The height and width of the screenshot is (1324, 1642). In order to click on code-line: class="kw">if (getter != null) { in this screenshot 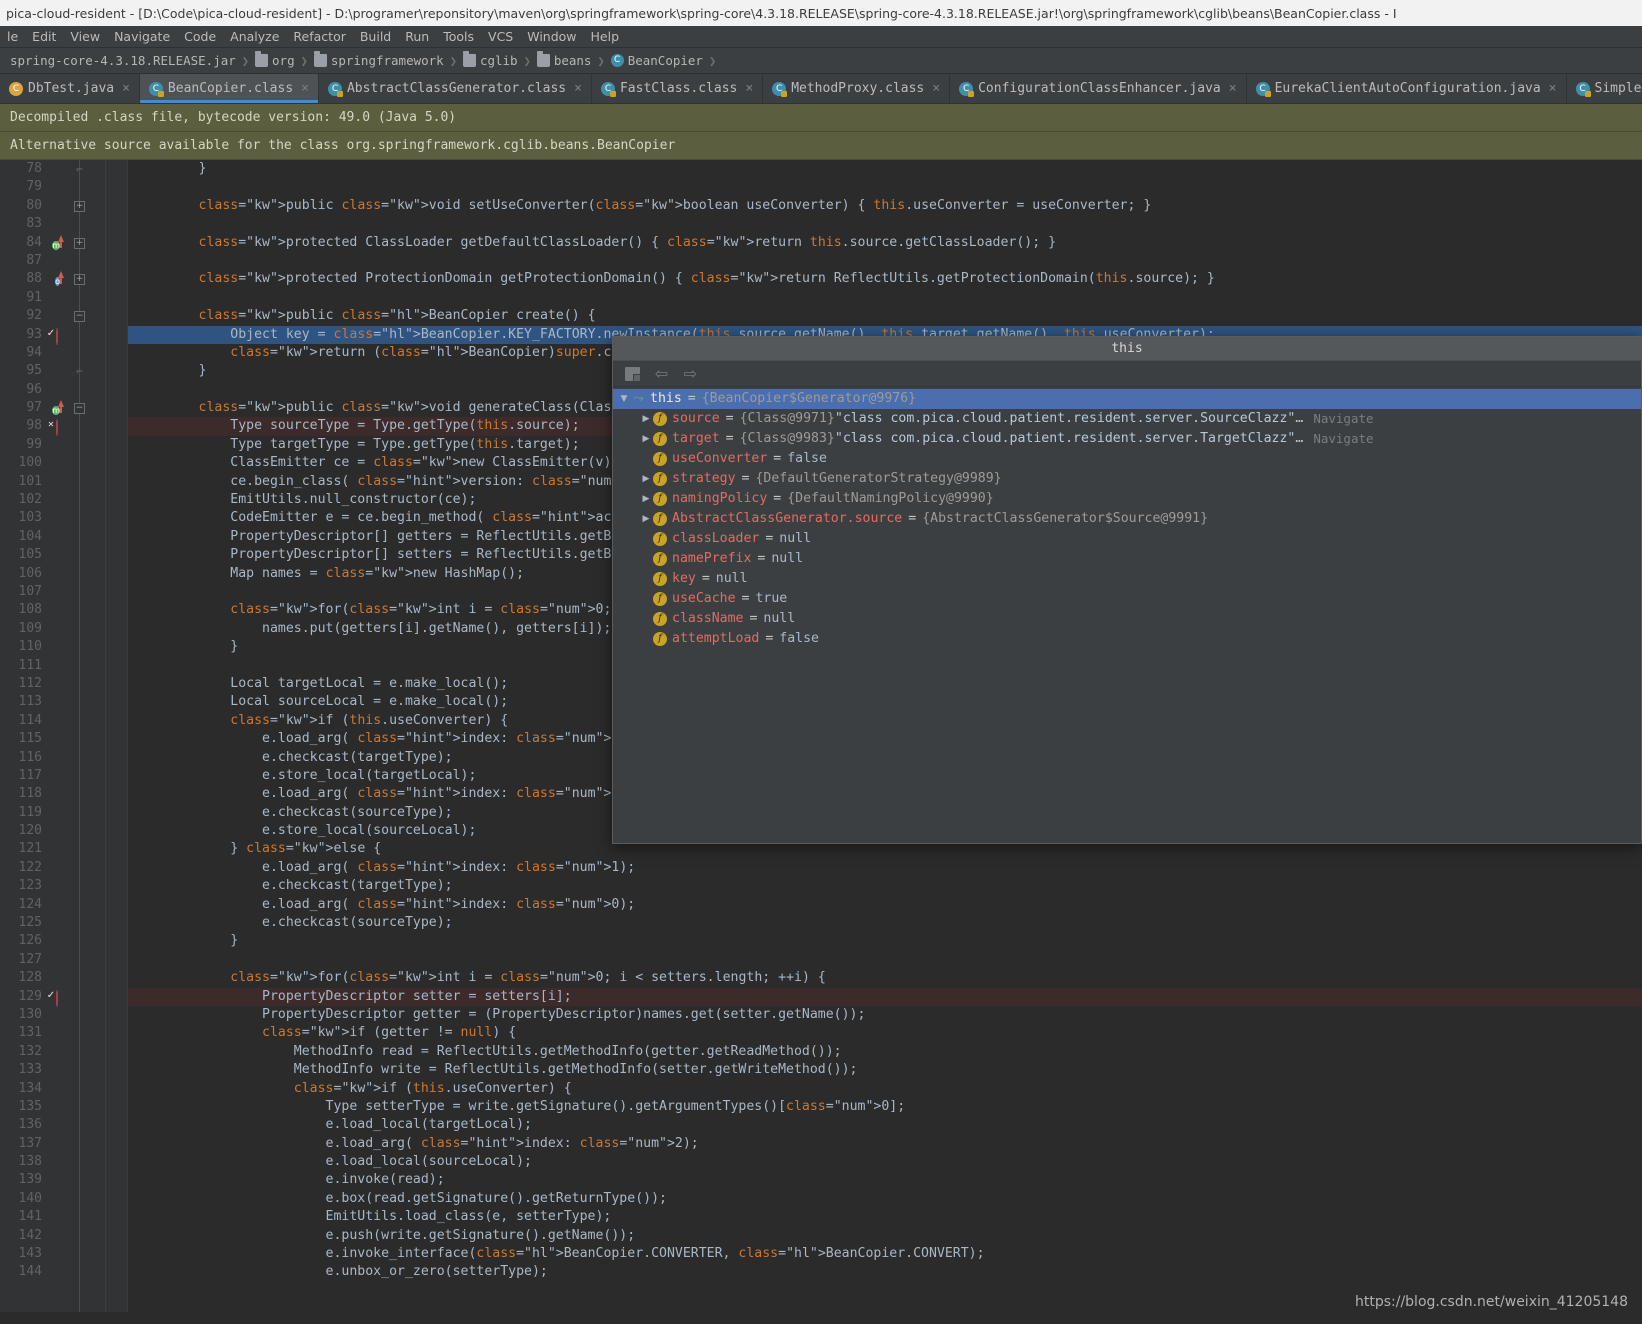, I will do `click(885, 1033)`.